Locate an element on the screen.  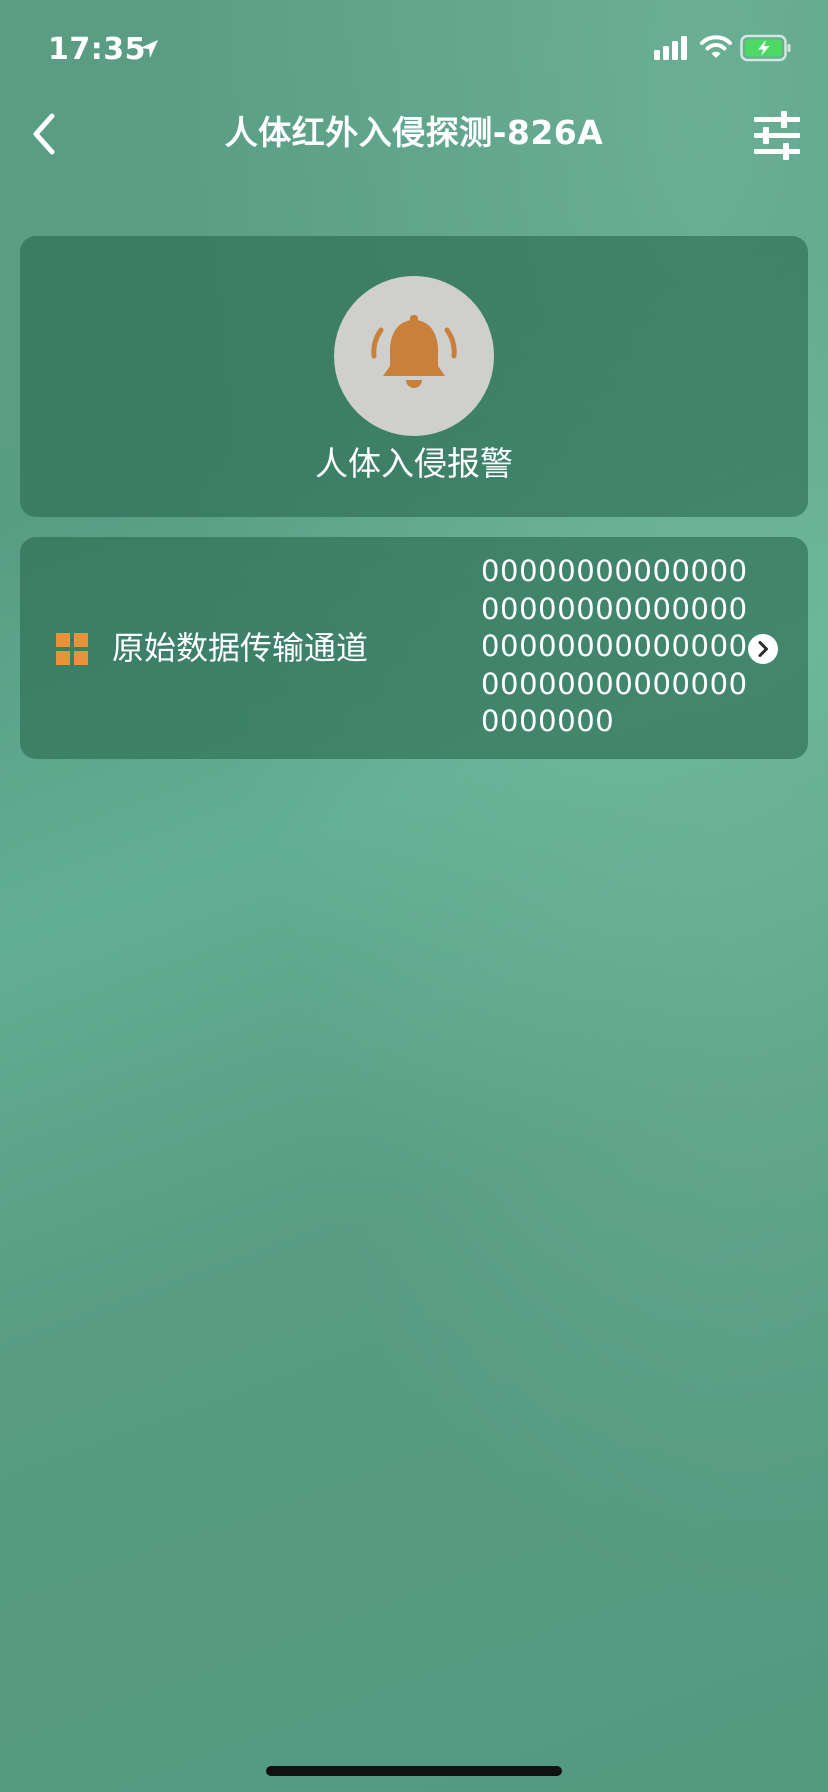
signal-bars-icon is located at coordinates (670, 48).